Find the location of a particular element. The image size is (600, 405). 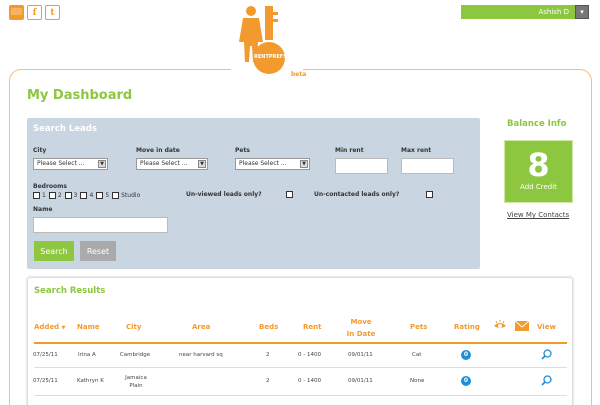

view-contacts-link: View My Contacts is located at coordinates (538, 215).